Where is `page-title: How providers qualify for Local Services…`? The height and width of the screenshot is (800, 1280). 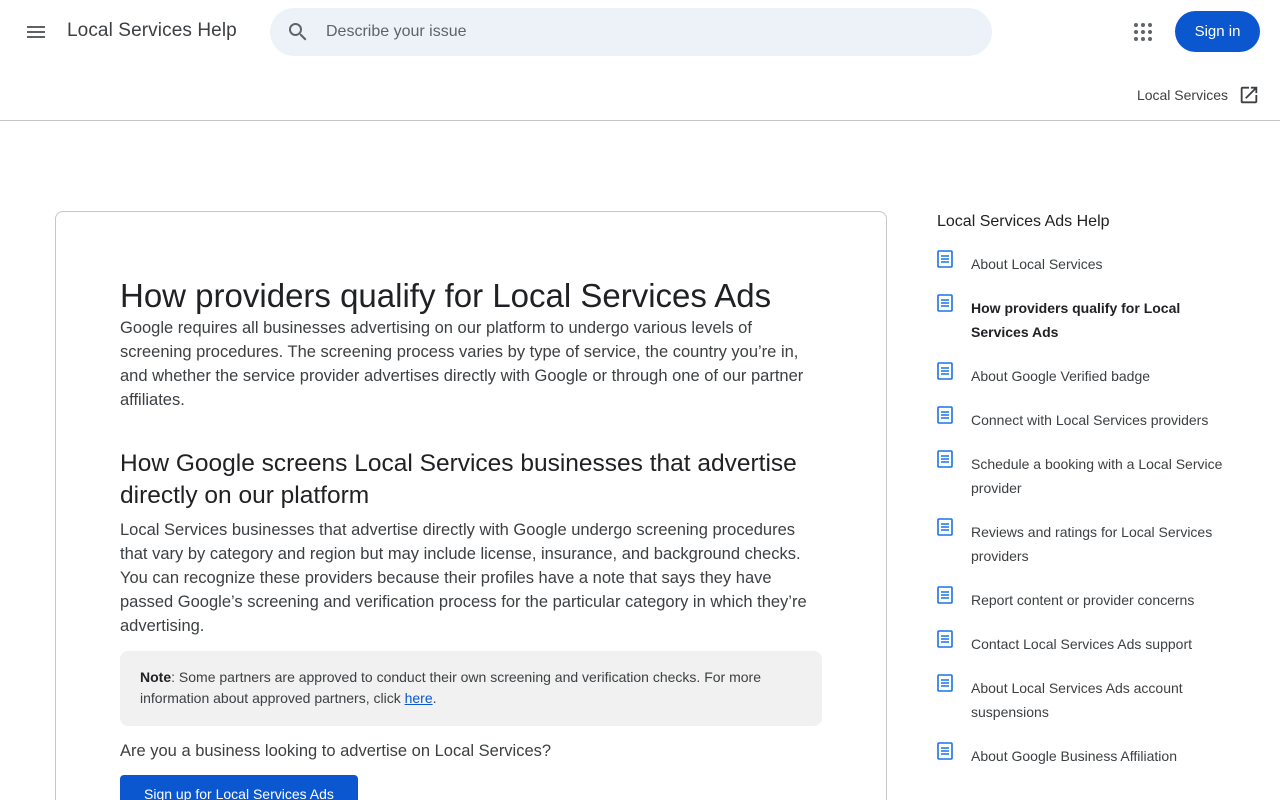
page-title: How providers qualify for Local Services… is located at coordinates (446, 295).